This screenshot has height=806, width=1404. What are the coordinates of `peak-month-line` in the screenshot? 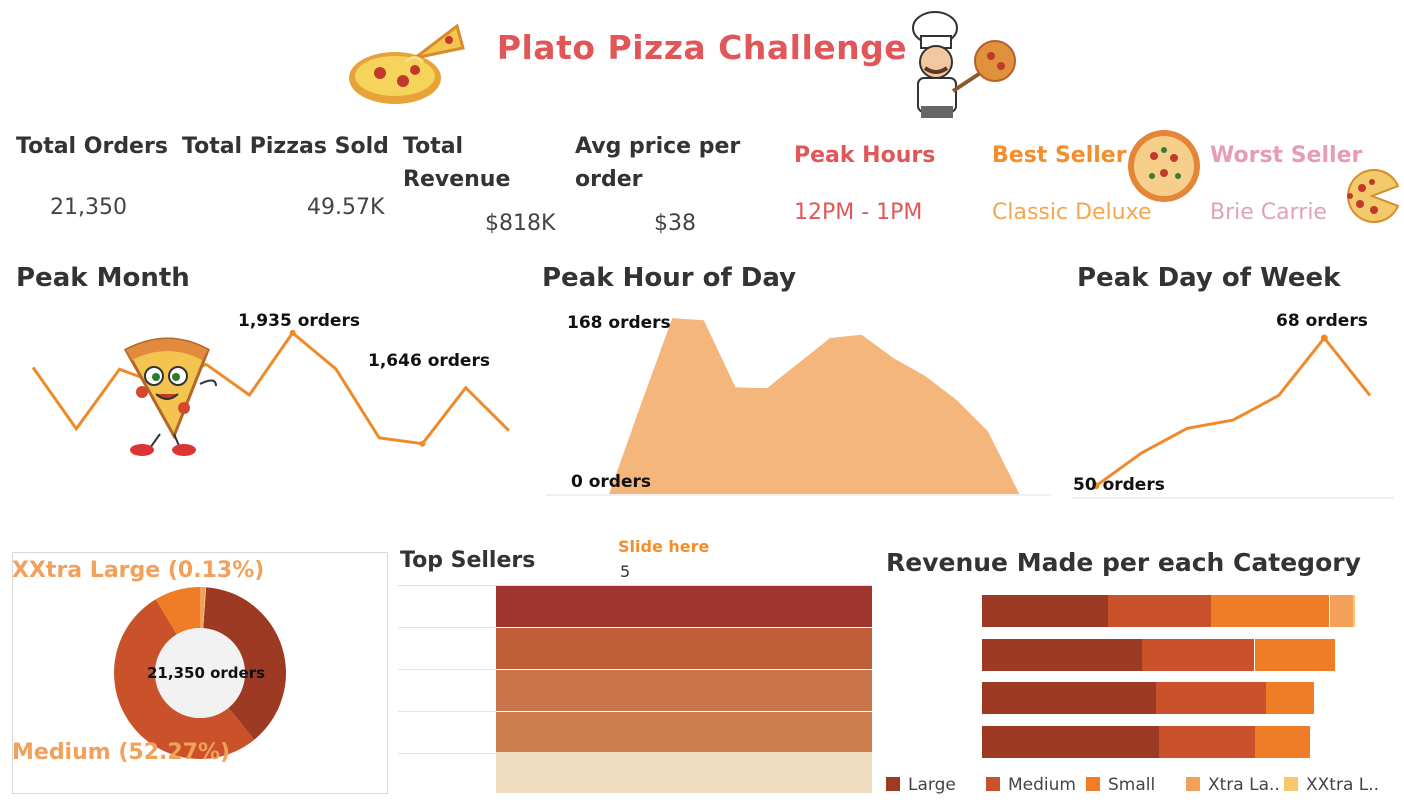 It's located at (271, 388).